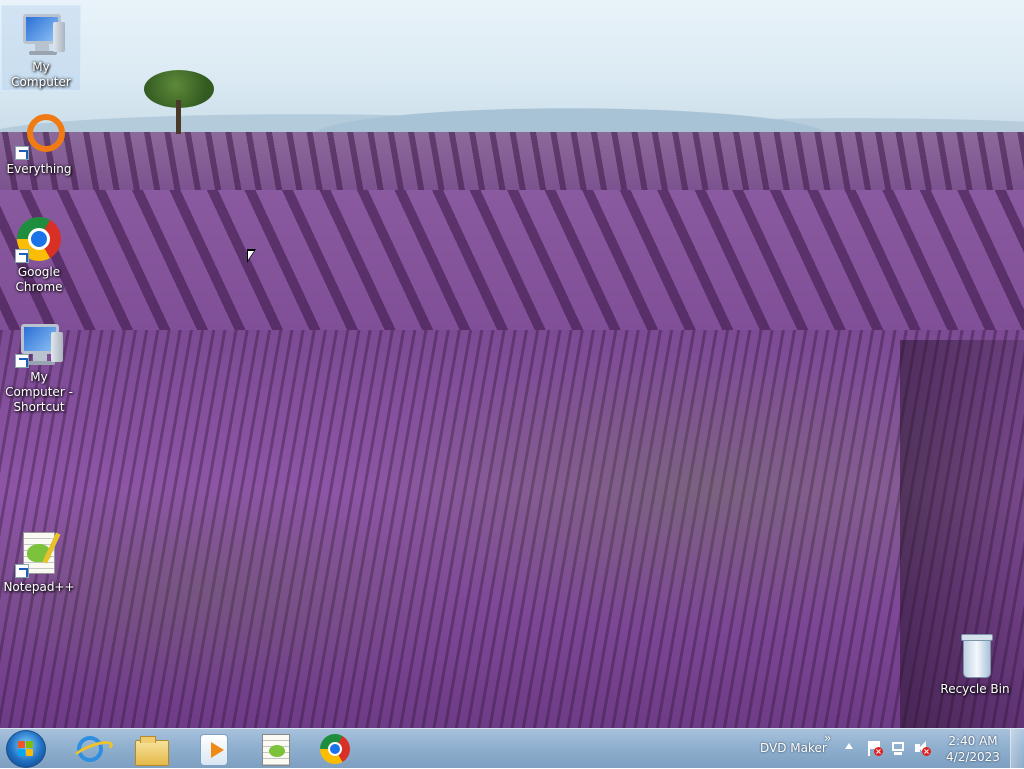 The image size is (1024, 769). I want to click on clock-date: 4/2/2023, so click(973, 757).